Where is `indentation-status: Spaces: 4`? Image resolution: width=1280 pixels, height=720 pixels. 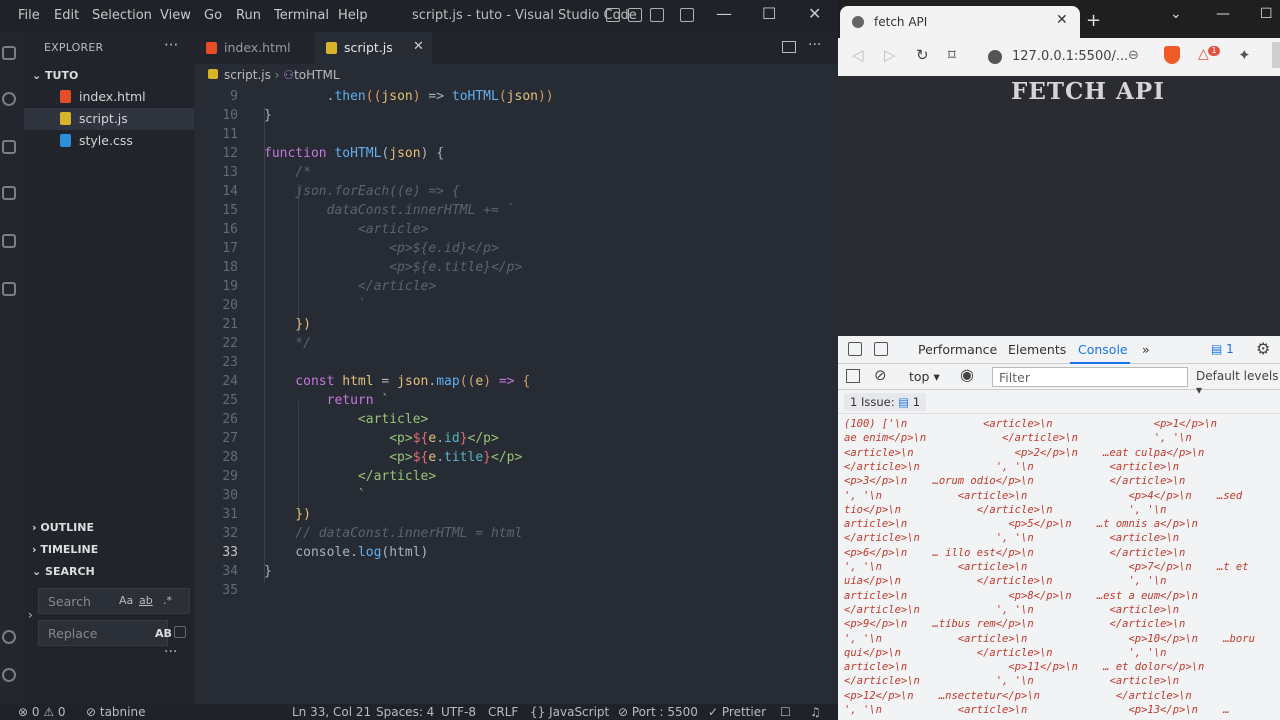 indentation-status: Spaces: 4 is located at coordinates (405, 712).